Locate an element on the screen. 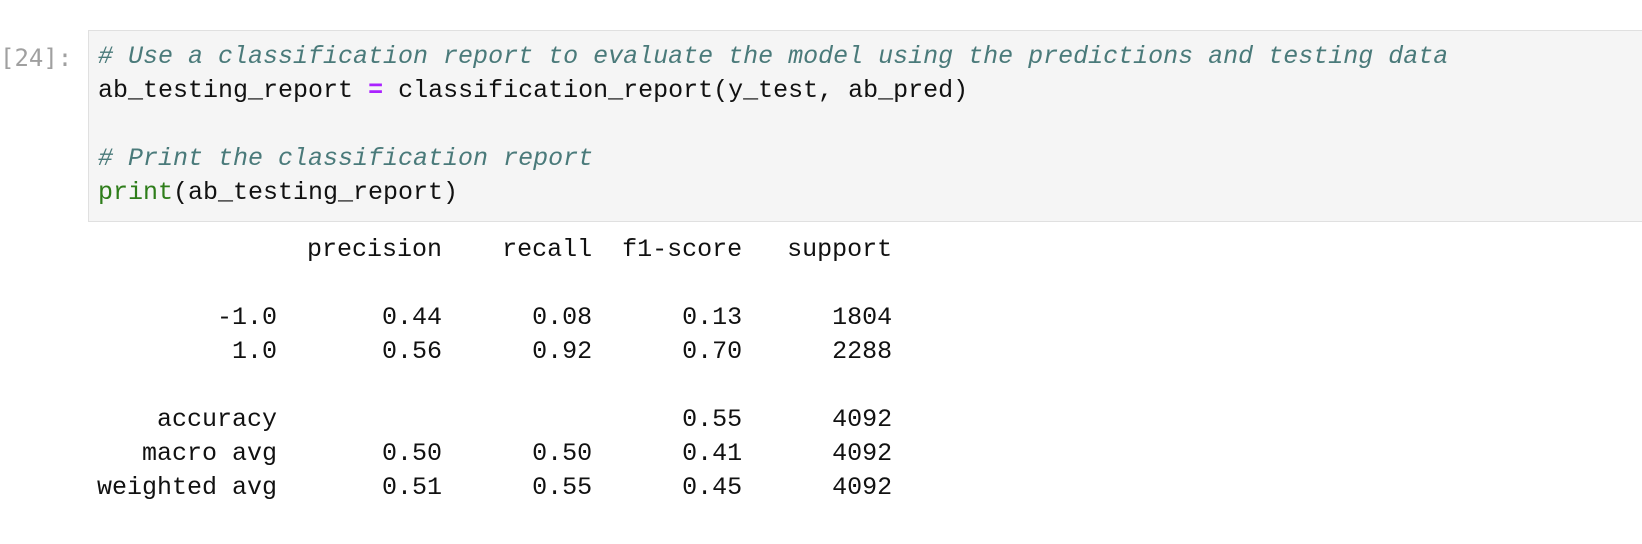 This screenshot has height=544, width=1642. code-line-5: print(ab_testing_report) is located at coordinates (773, 193).